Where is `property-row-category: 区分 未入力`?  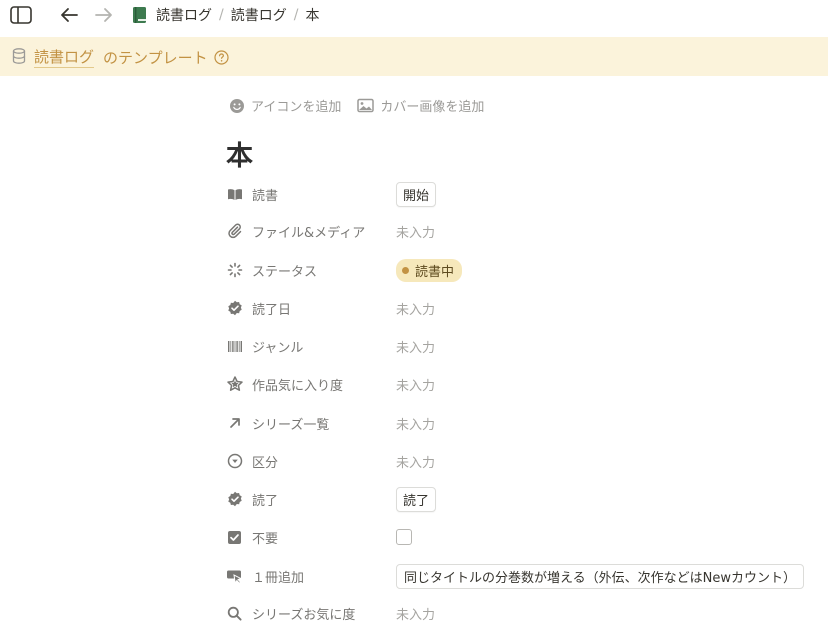 property-row-category: 区分 未入力 is located at coordinates (521, 461).